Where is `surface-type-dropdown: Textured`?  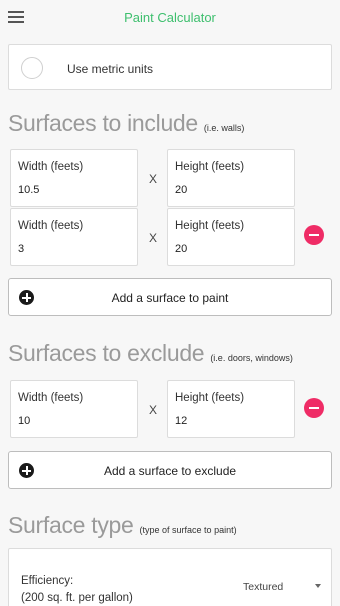
surface-type-dropdown: Textured is located at coordinates (283, 588).